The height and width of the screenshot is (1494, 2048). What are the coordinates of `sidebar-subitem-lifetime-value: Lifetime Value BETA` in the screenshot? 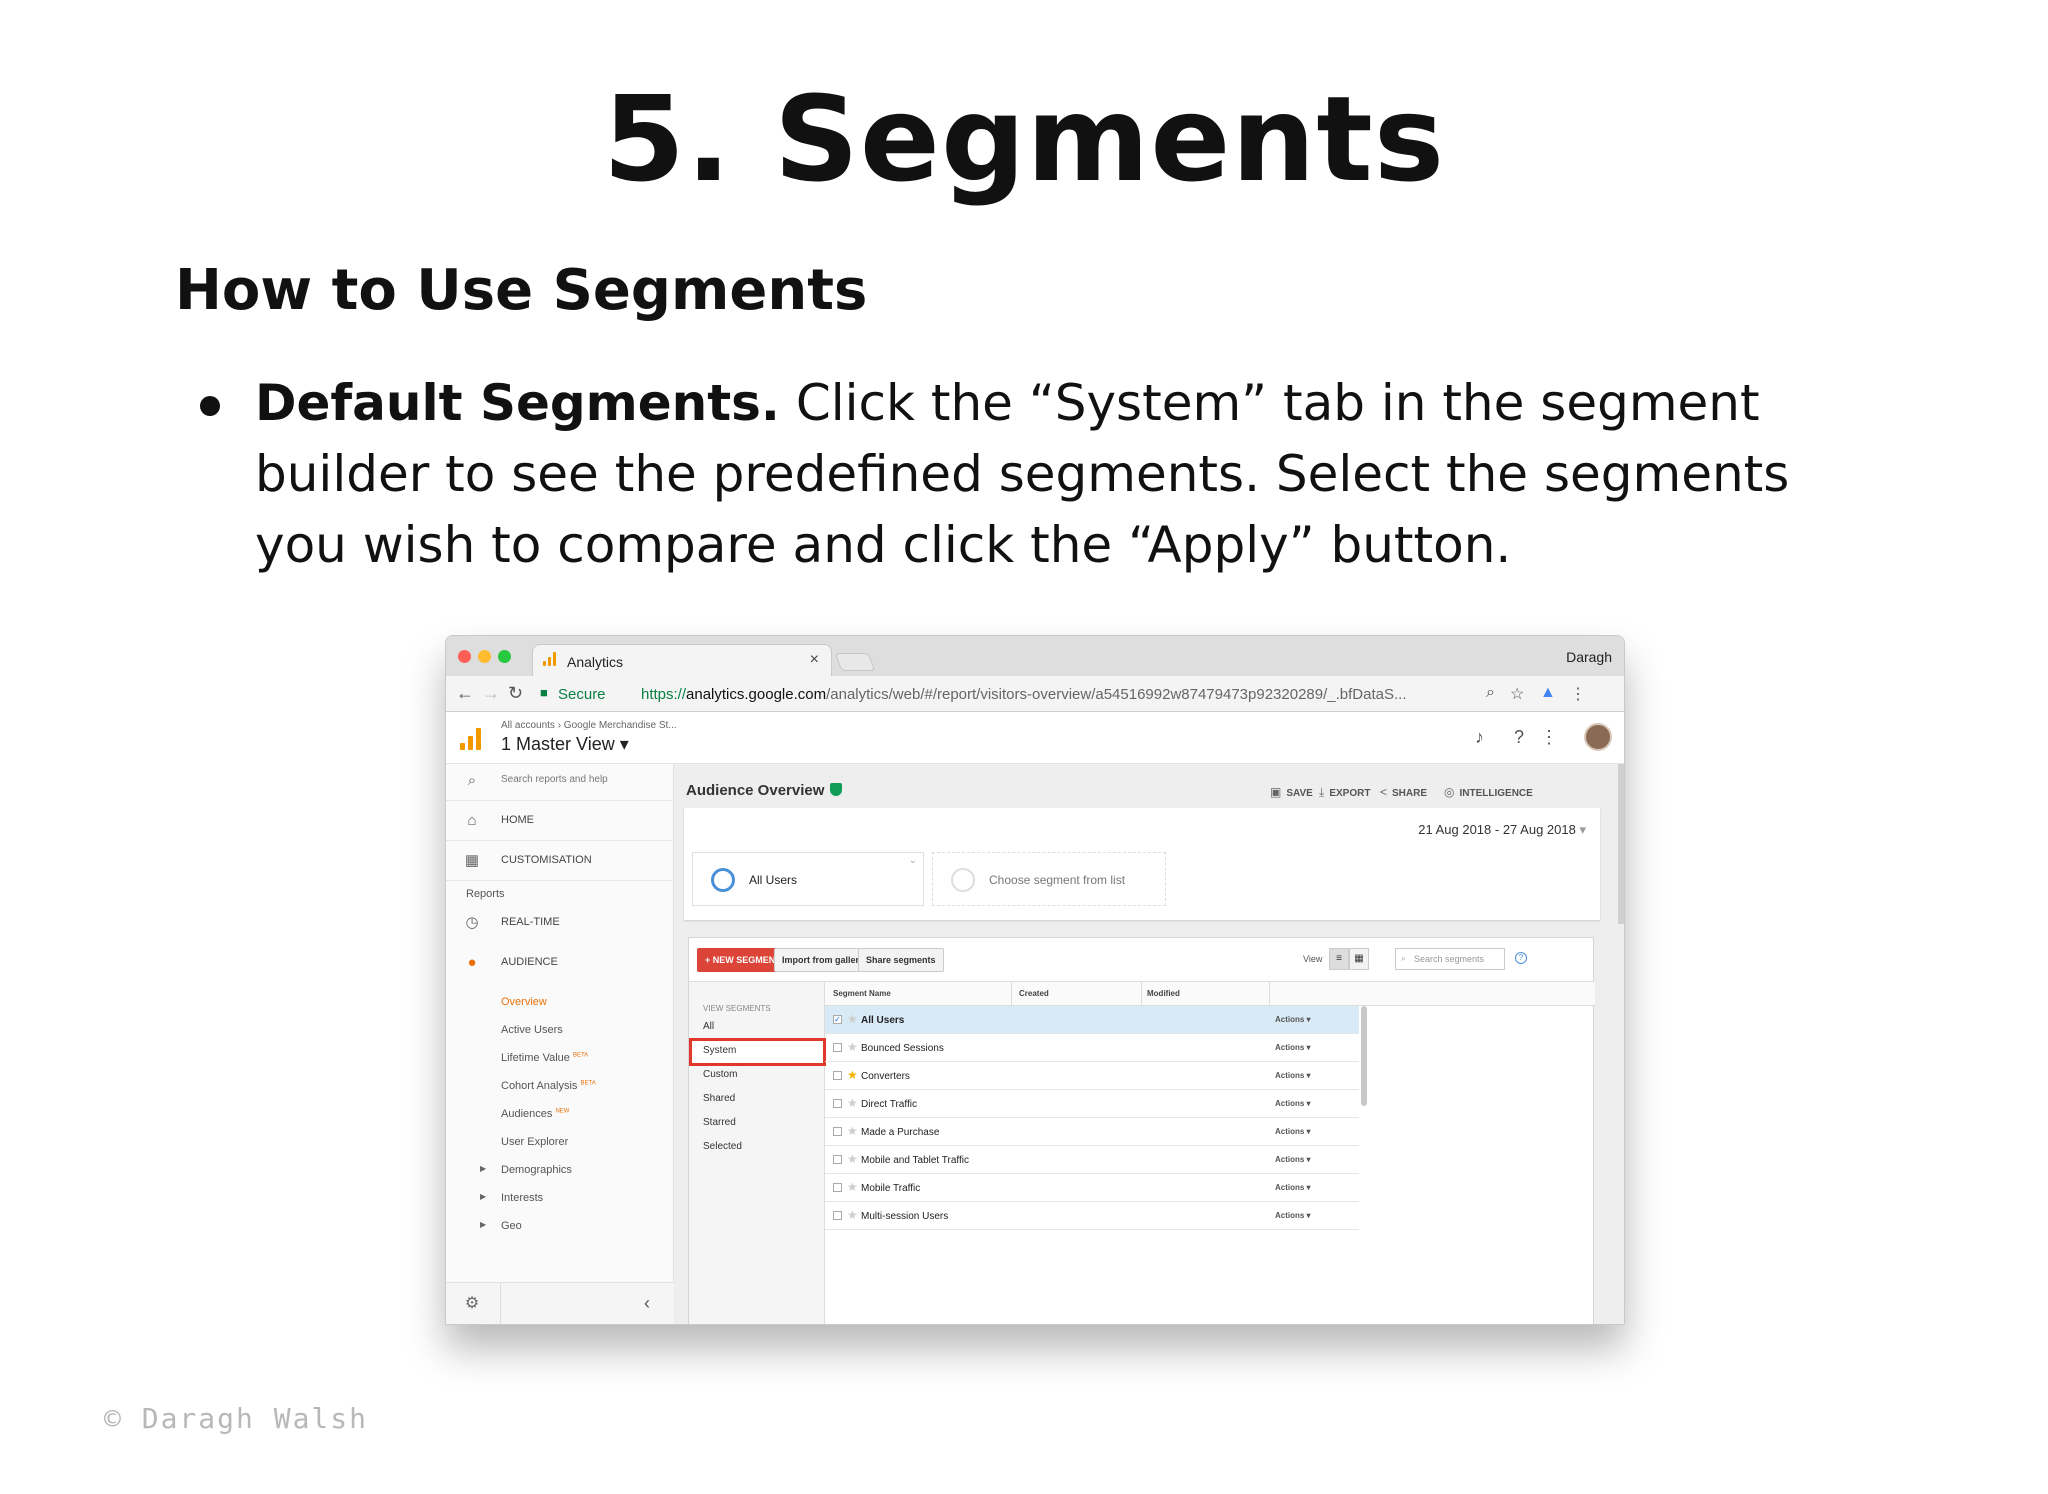 It's located at (544, 1058).